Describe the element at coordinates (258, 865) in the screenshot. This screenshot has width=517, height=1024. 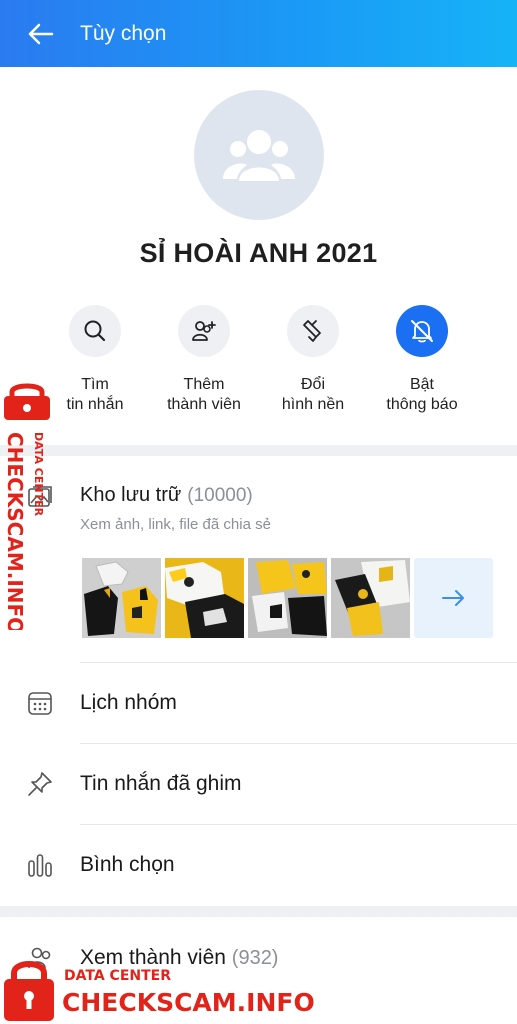
I see `poll-row: Bình chọn` at that location.